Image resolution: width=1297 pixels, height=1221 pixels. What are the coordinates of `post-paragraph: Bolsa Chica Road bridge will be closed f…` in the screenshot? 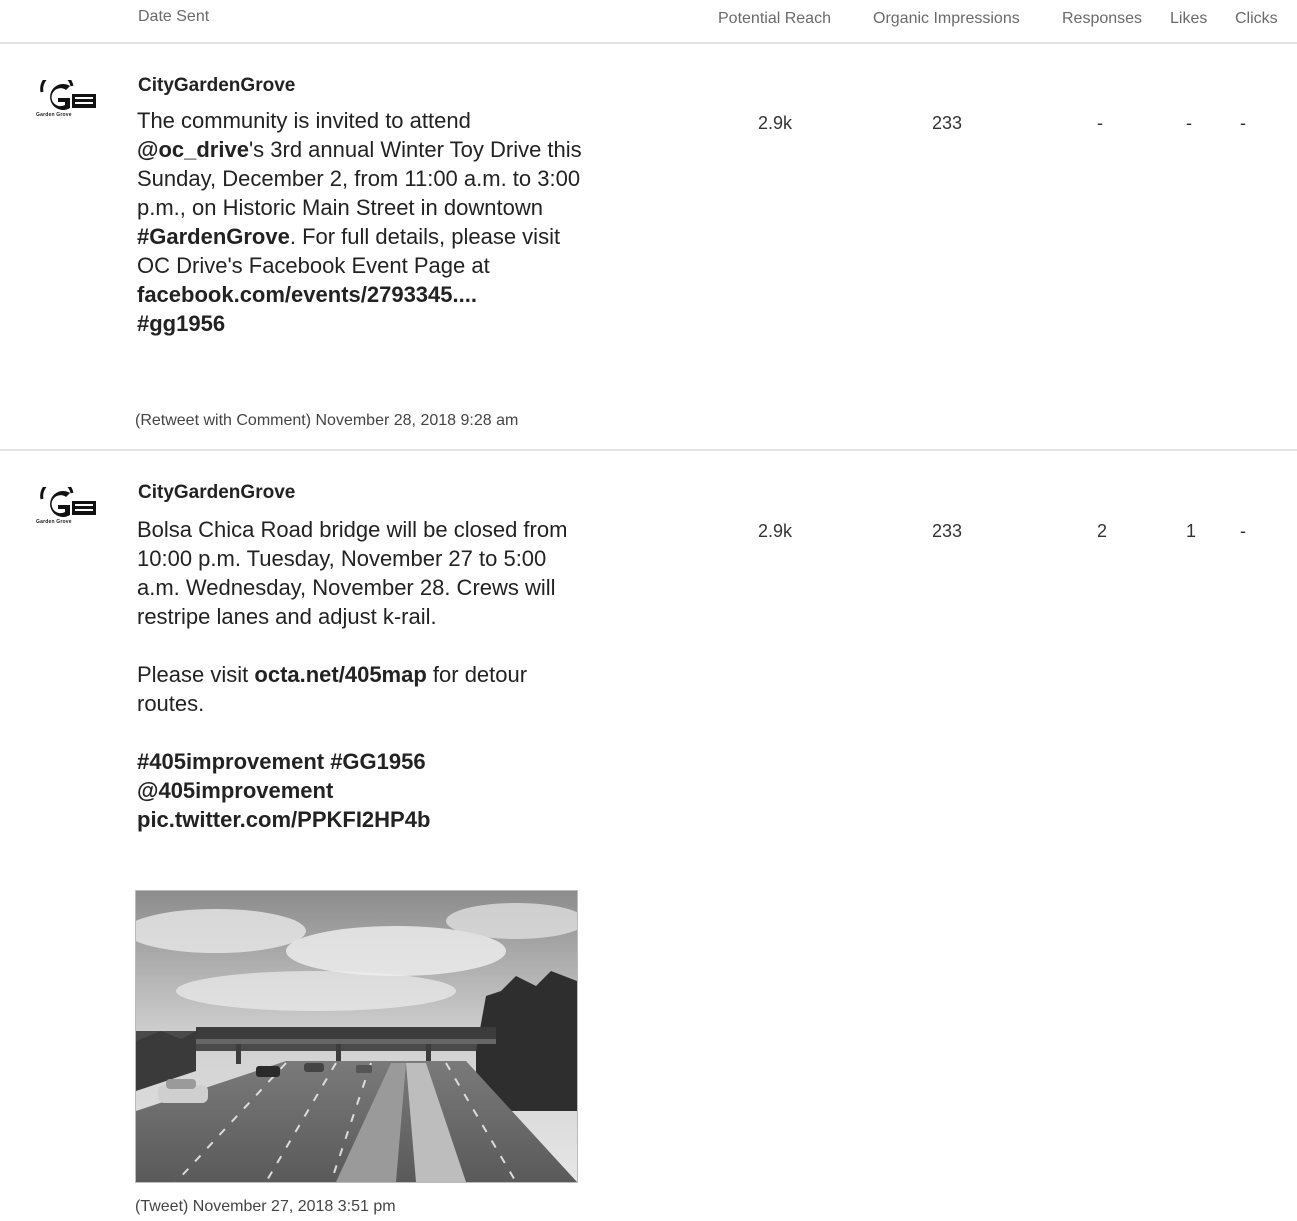 It's located at (352, 573).